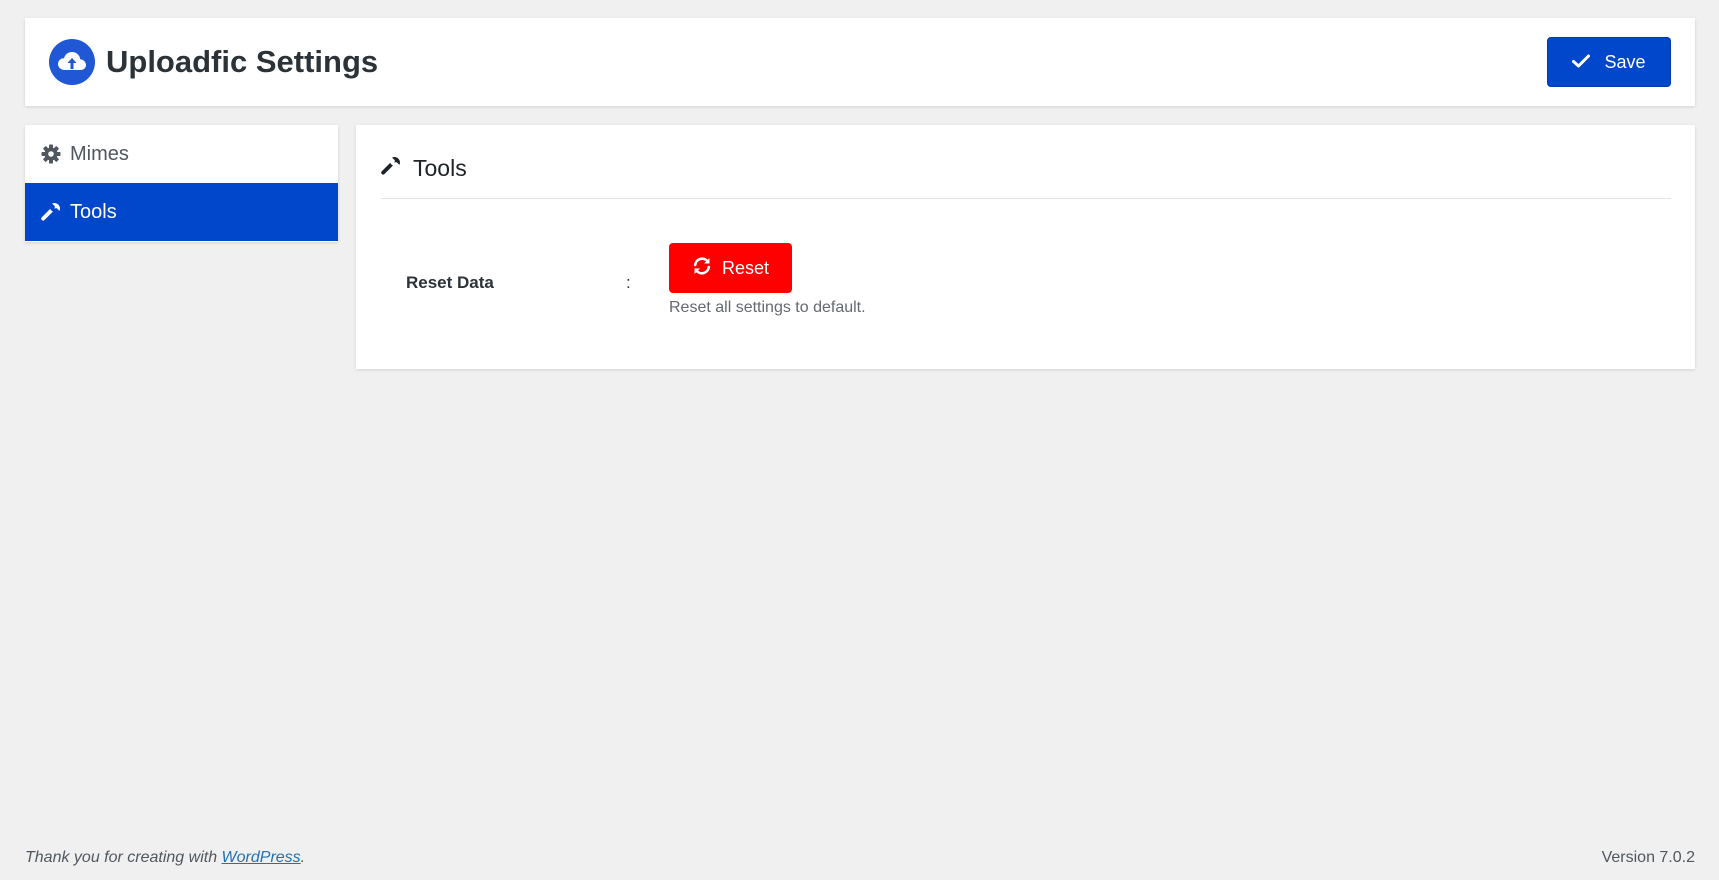 This screenshot has height=880, width=1719. Describe the element at coordinates (767, 307) in the screenshot. I see `reset-description: Reset all settings to default.` at that location.